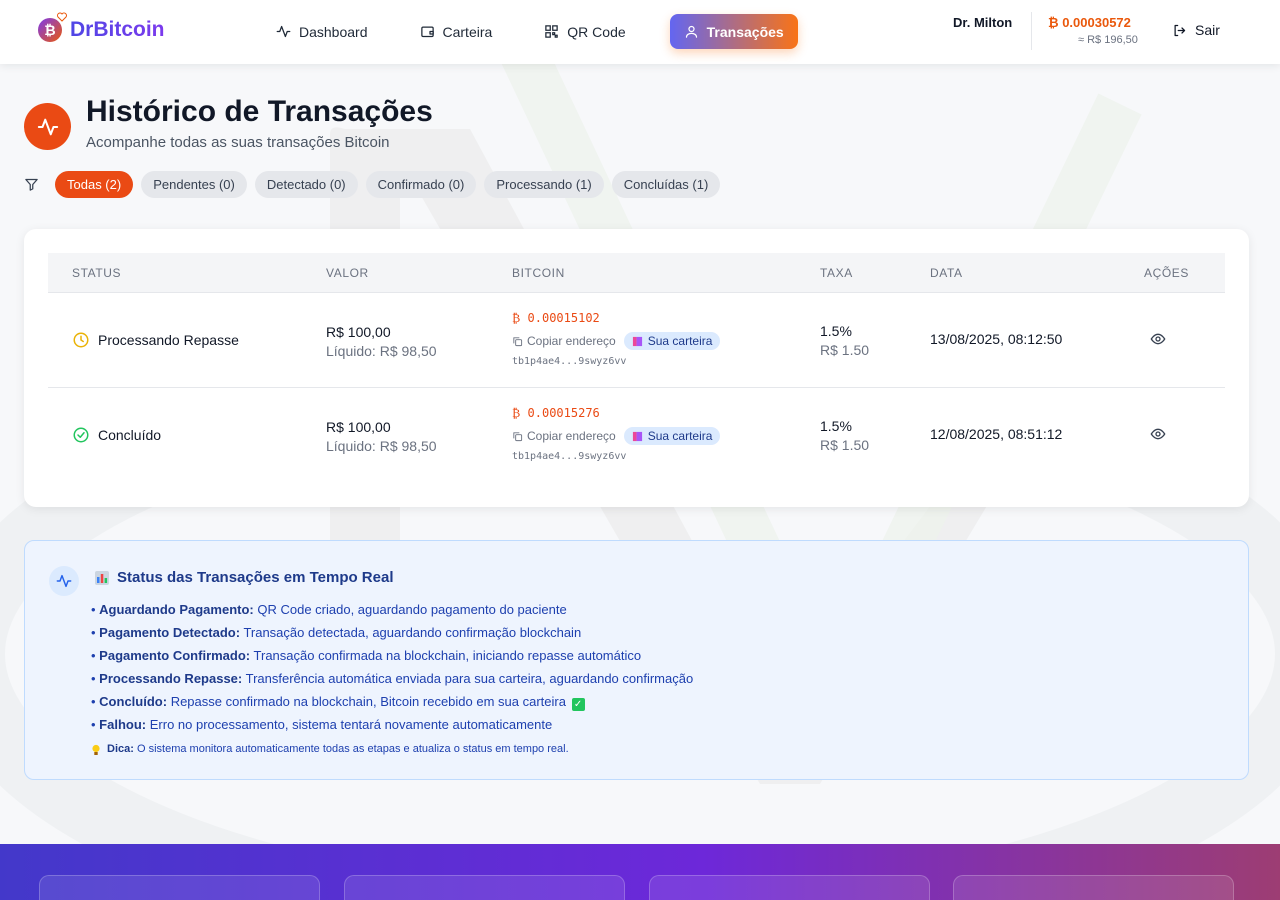  Describe the element at coordinates (62, 17) in the screenshot. I see `heart-icon` at that location.